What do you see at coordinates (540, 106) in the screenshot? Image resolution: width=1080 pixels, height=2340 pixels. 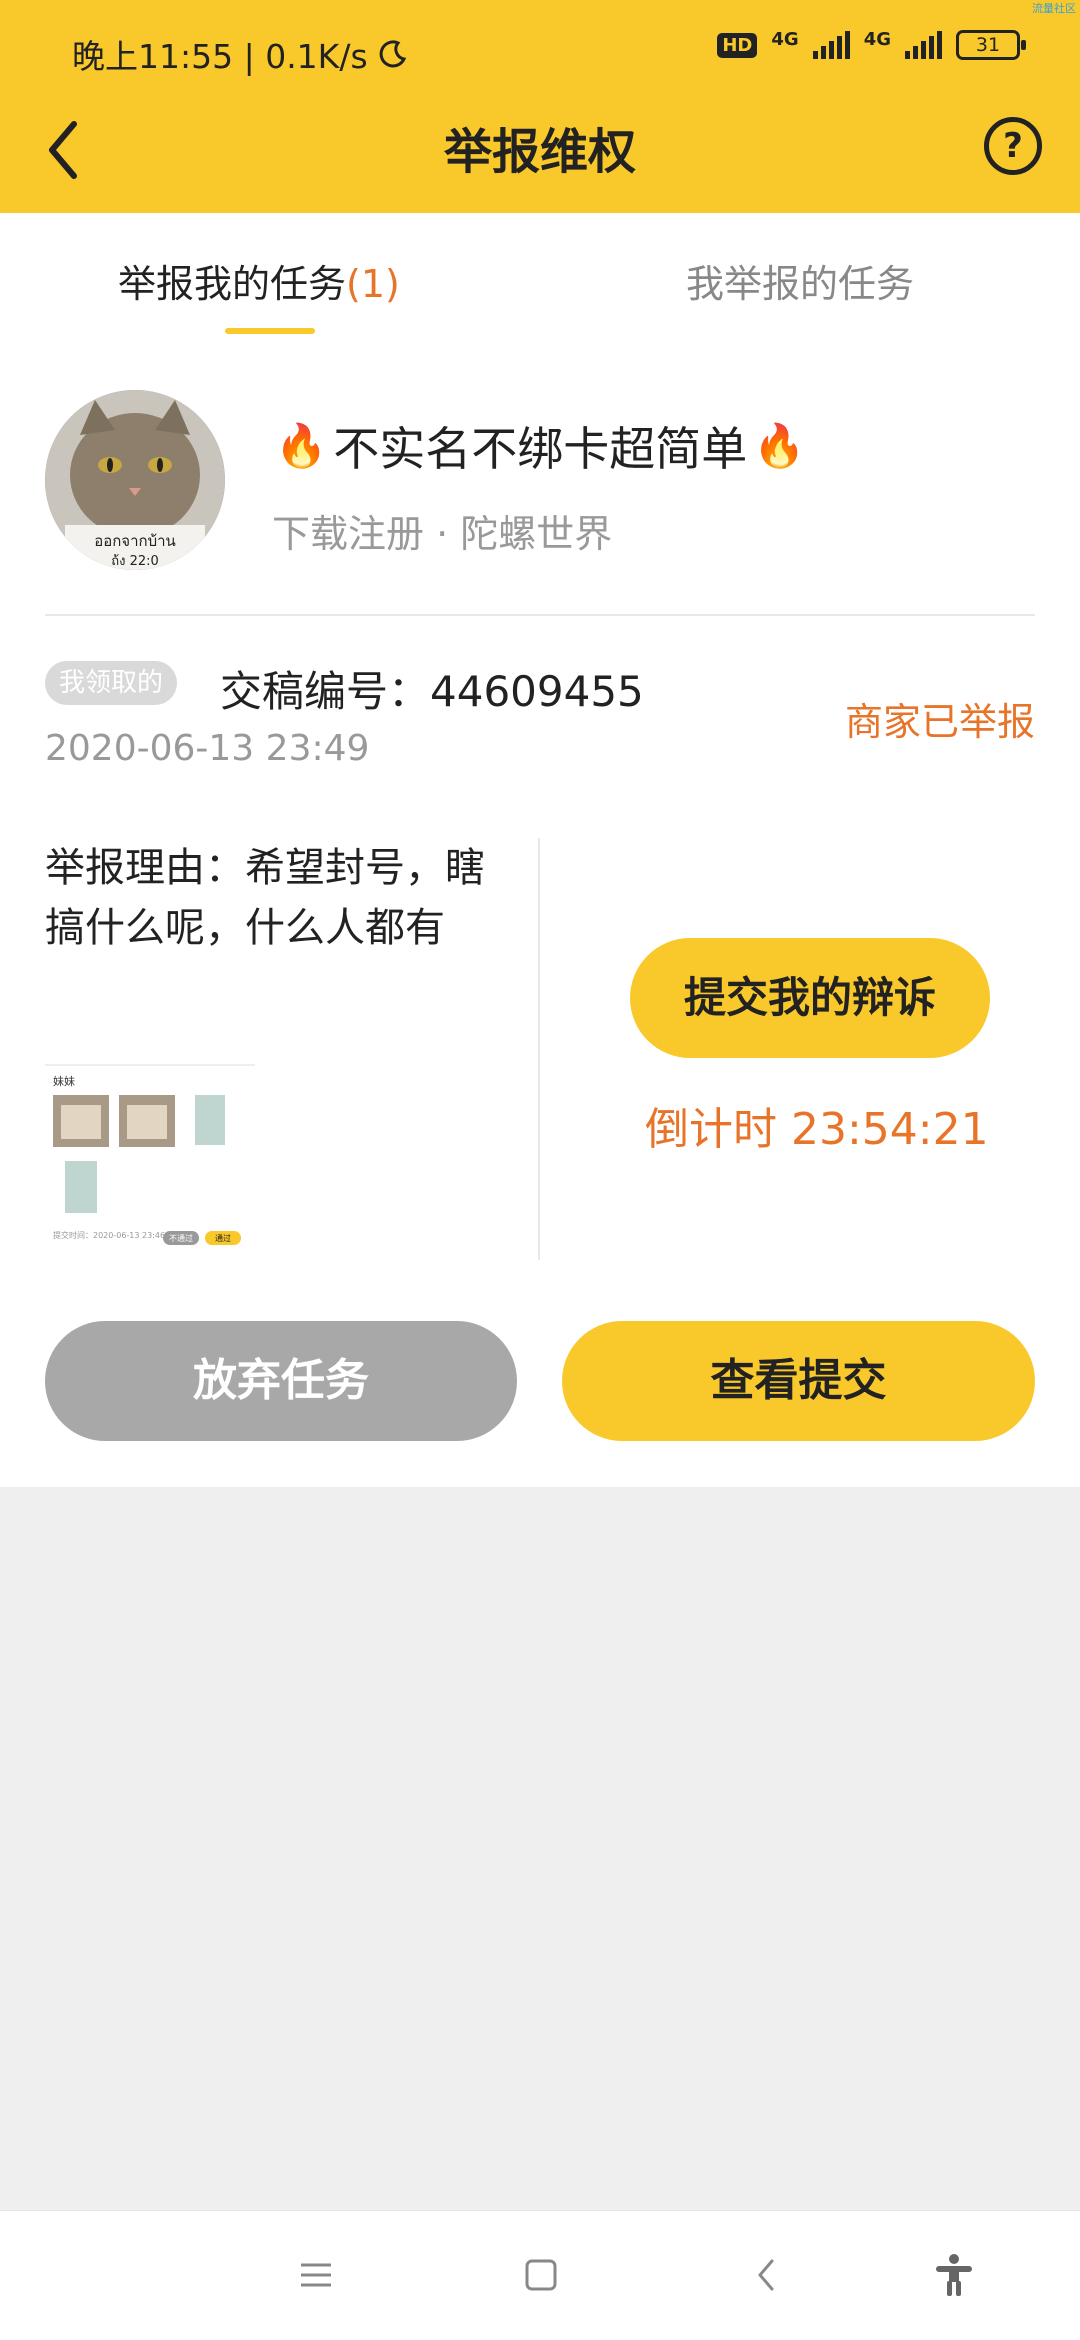 I see `top-bar: 晚上11:55 | 0.1K/s HD 4G 4G 31 流量社区 举报维权 ?` at bounding box center [540, 106].